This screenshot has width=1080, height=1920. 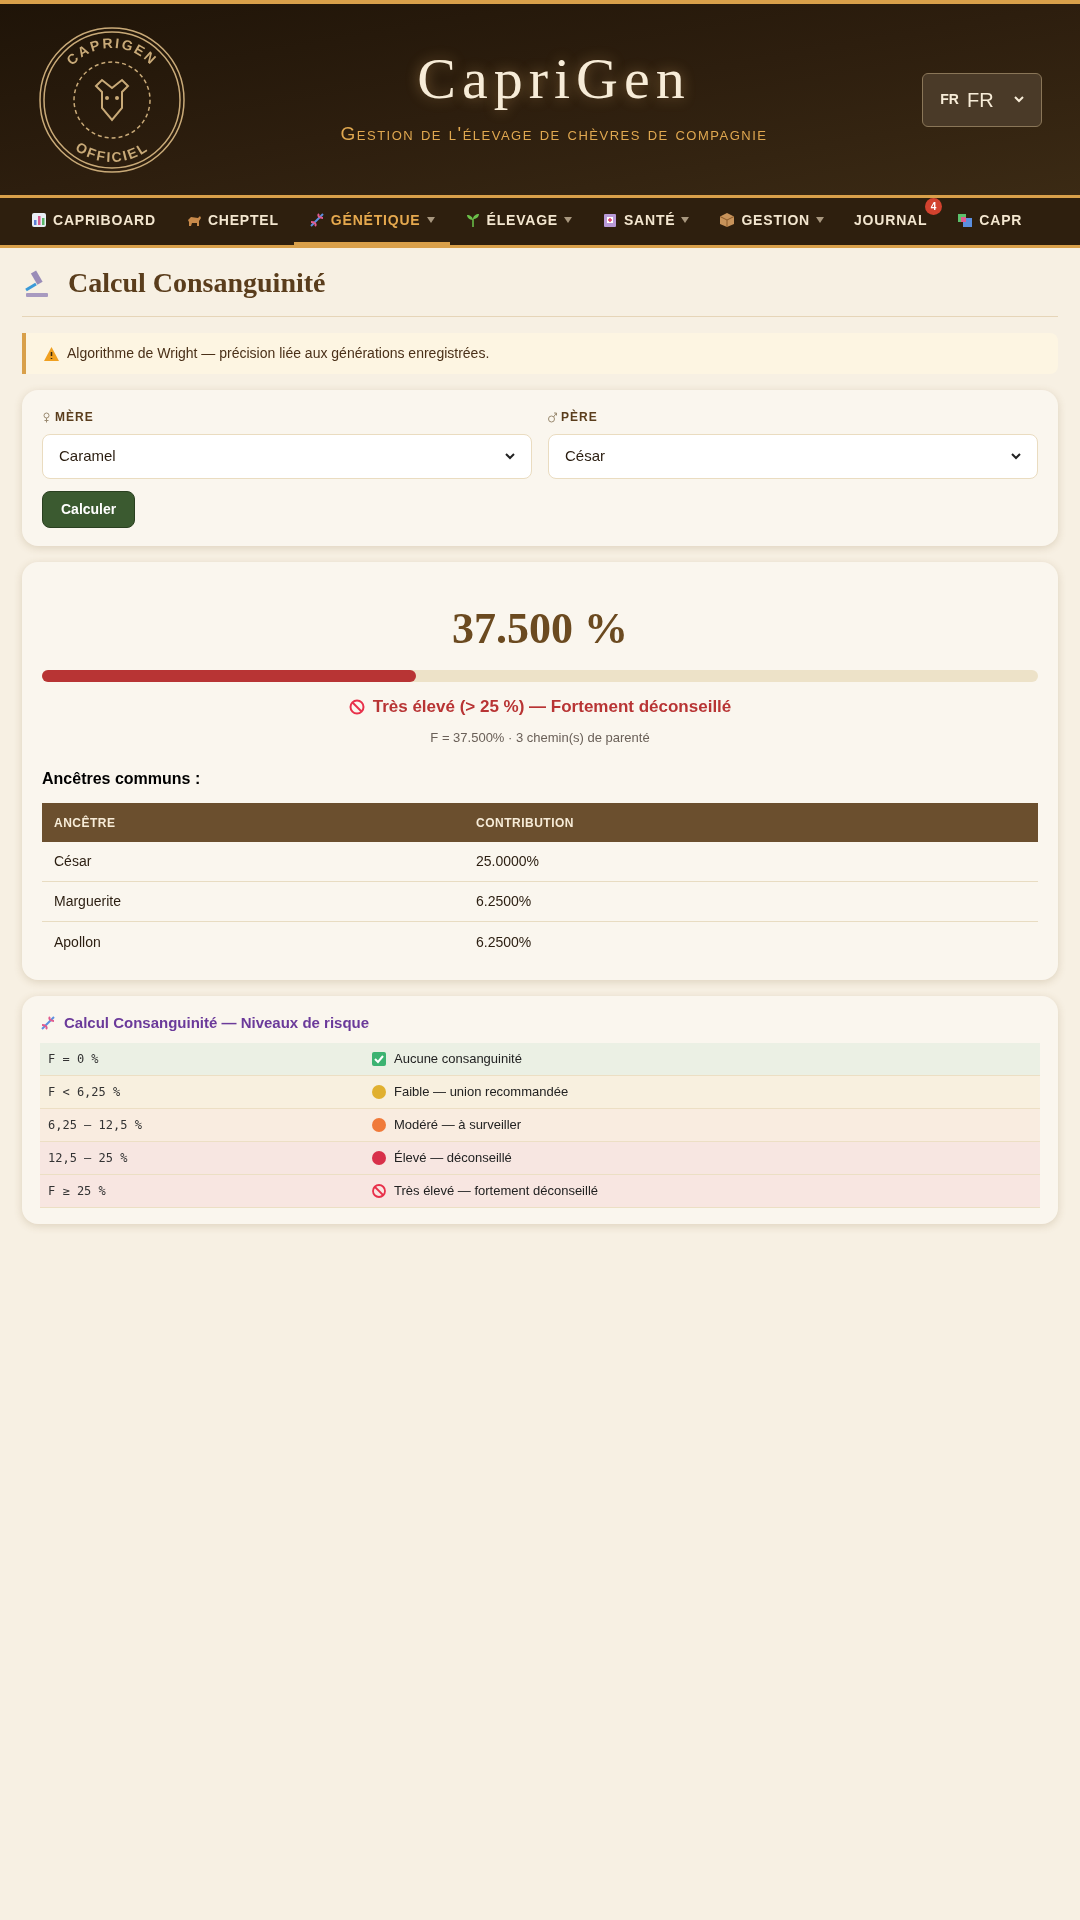 I want to click on app-subtitle: Gestion de l'élevage de chèvres de compagnie, so click(x=554, y=134).